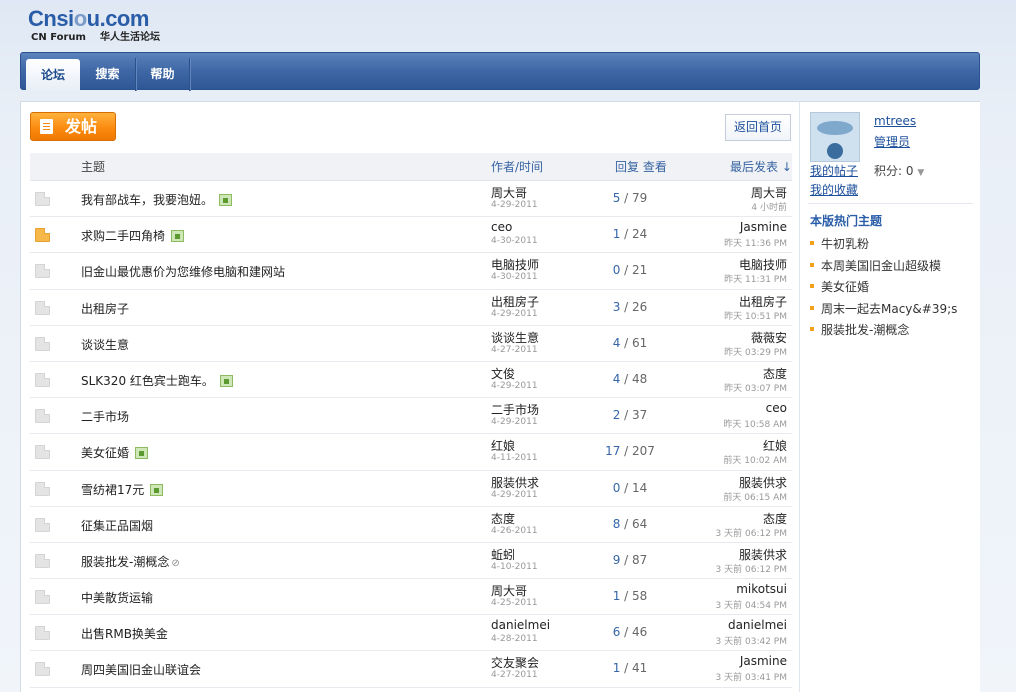 The width and height of the screenshot is (1016, 692). Describe the element at coordinates (613, 451) in the screenshot. I see `reply-count: 17` at that location.